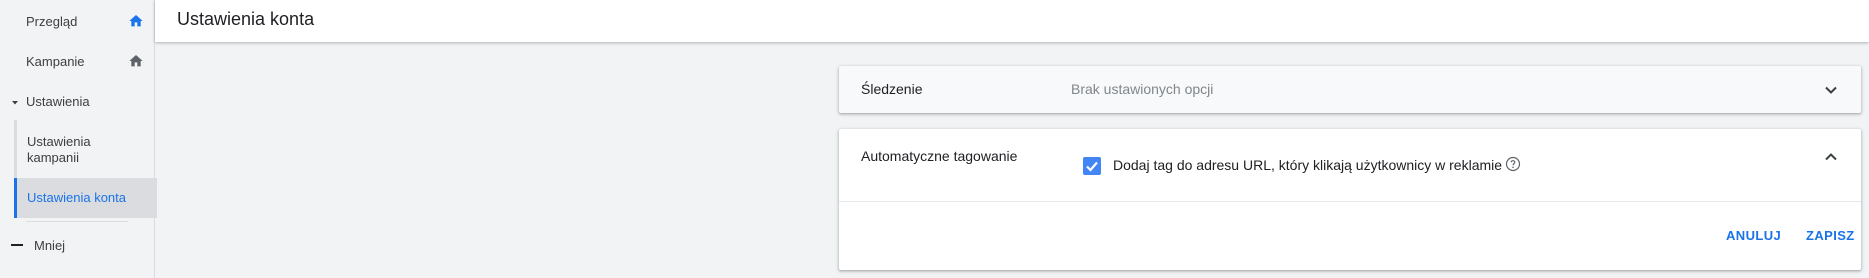  What do you see at coordinates (55, 61) in the screenshot?
I see `sidebar-item-label: Kampanie` at bounding box center [55, 61].